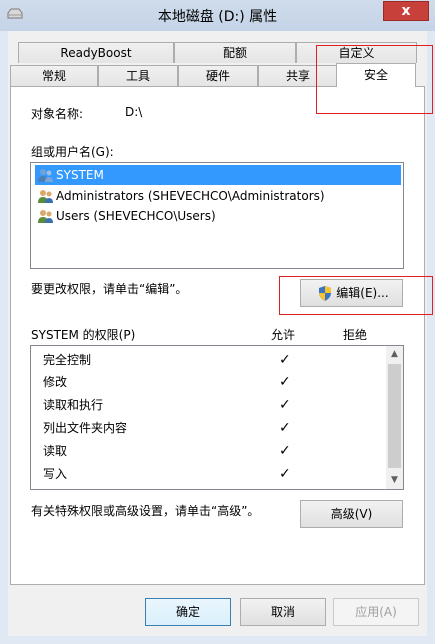 This screenshot has height=644, width=435. Describe the element at coordinates (80, 175) in the screenshot. I see `user-name: SYSTEM` at that location.